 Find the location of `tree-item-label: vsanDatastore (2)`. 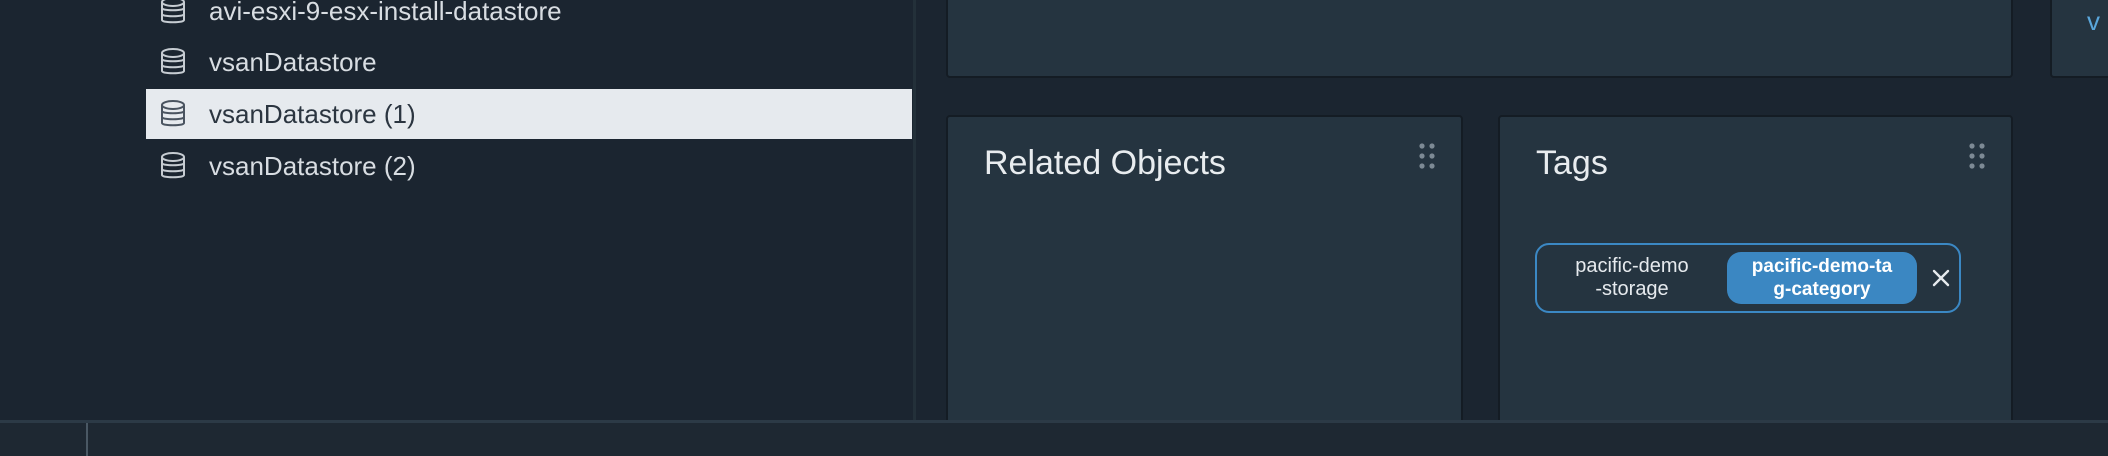

tree-item-label: vsanDatastore (2) is located at coordinates (312, 165).